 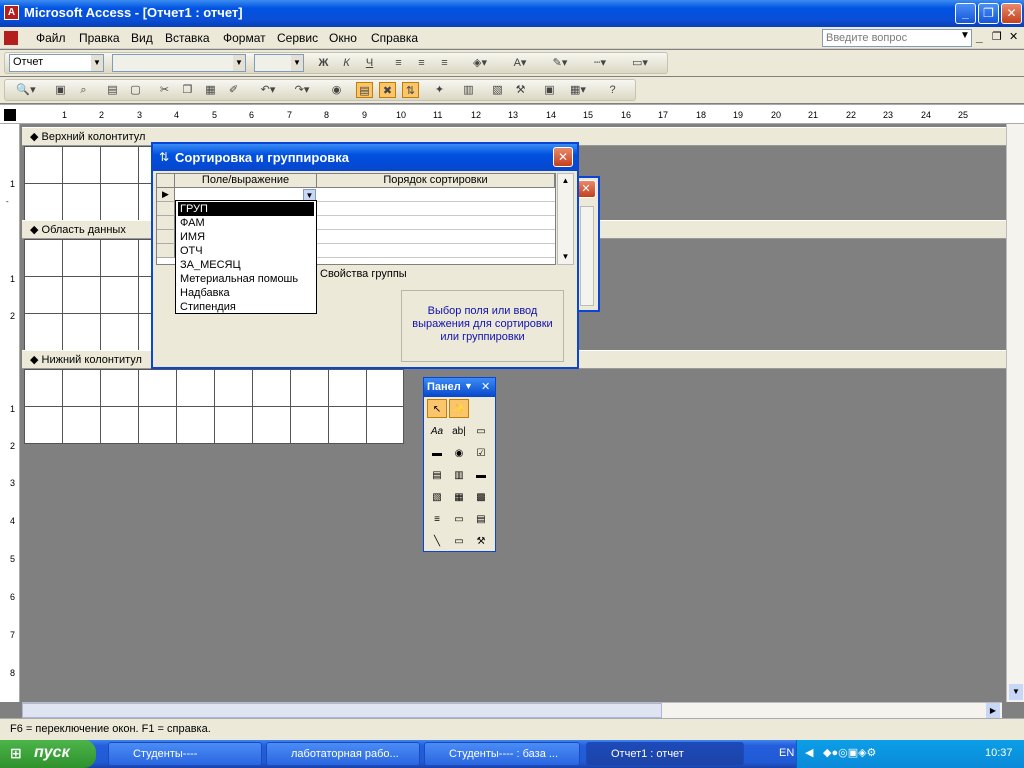 I want to click on list-item: ЗА_МЕСЯЦ, so click(x=246, y=265).